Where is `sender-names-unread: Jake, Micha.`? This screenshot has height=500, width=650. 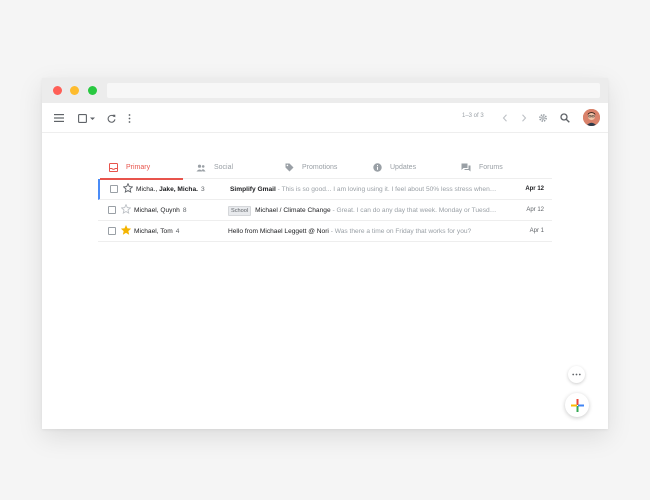
sender-names-unread: Jake, Micha. is located at coordinates (178, 189).